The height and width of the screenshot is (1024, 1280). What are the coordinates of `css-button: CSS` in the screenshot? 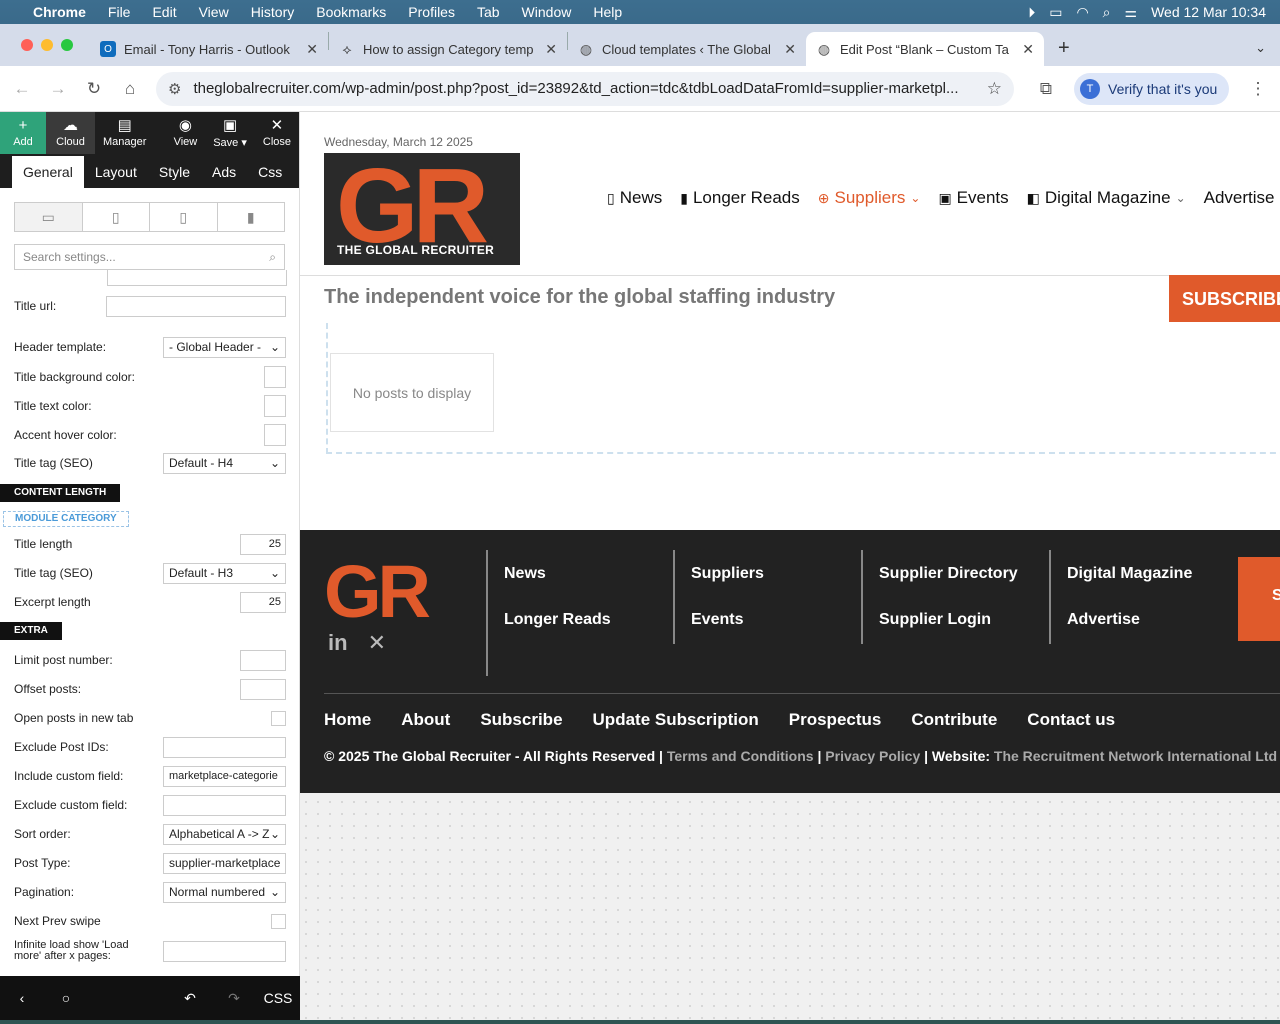 It's located at (278, 998).